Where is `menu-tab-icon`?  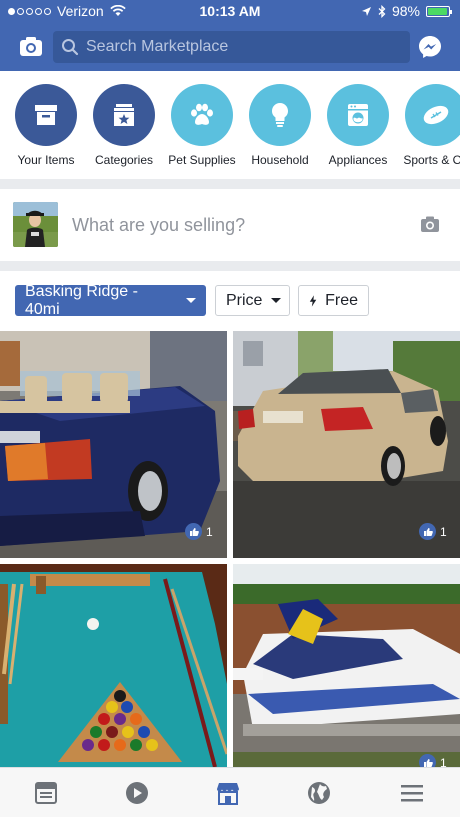 menu-tab-icon is located at coordinates (412, 793).